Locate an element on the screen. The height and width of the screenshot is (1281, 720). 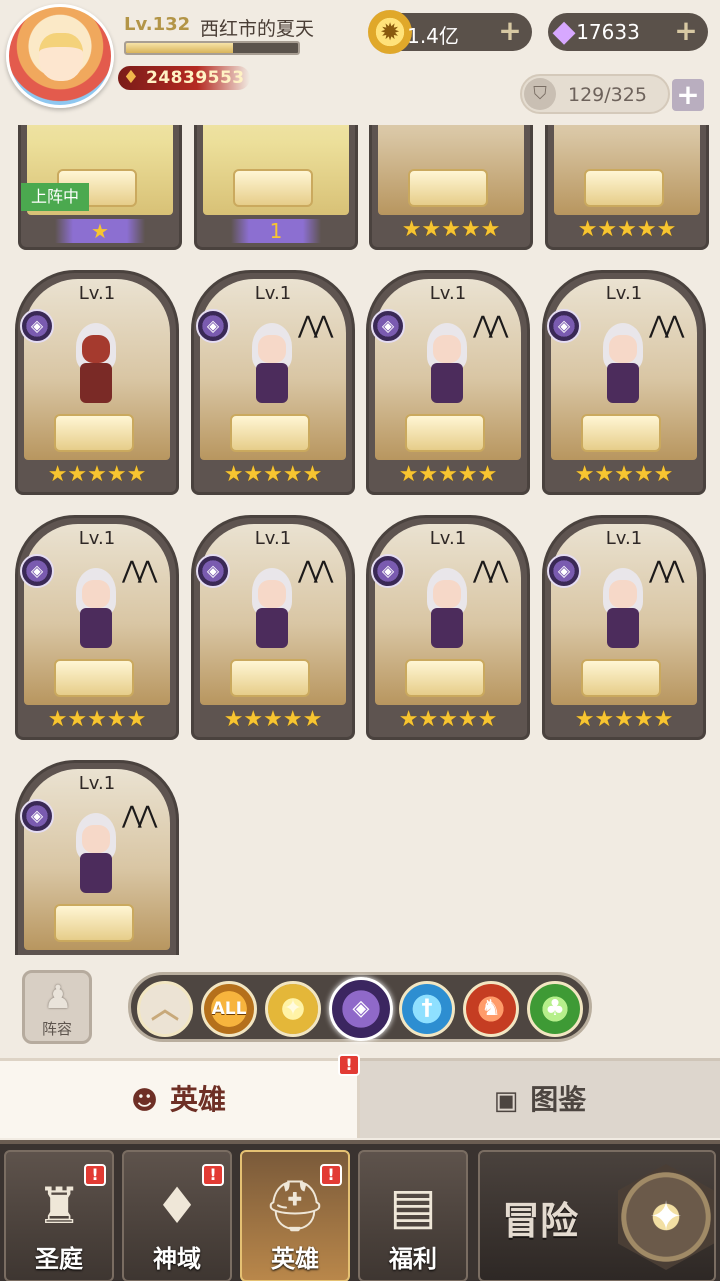
add-gem-button: + is located at coordinates (686, 31).